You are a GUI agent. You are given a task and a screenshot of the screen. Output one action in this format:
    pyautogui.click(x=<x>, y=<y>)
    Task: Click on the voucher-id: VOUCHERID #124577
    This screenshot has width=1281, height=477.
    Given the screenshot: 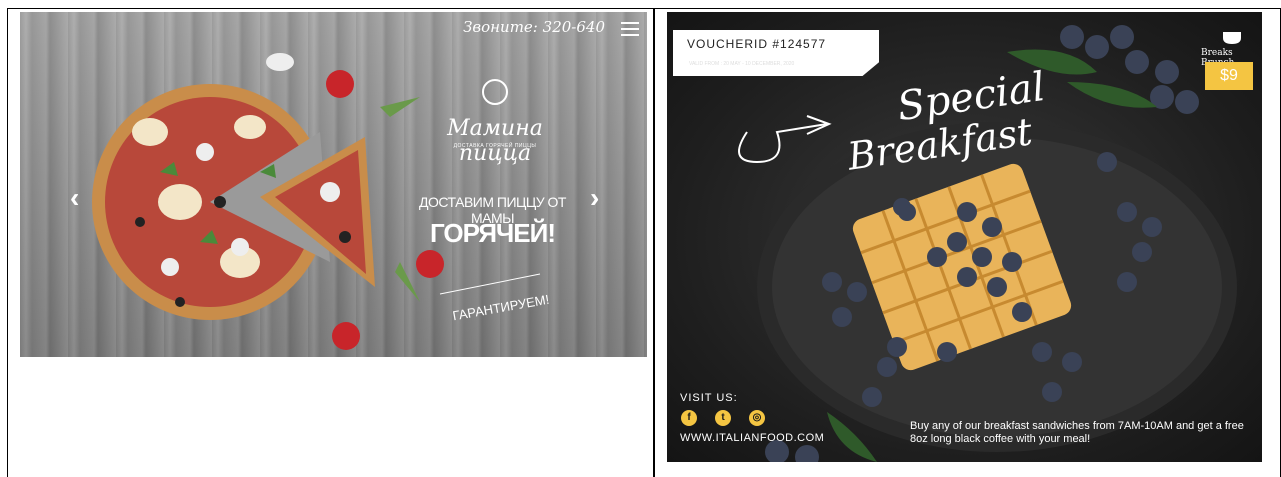 What is the action you would take?
    pyautogui.click(x=757, y=44)
    